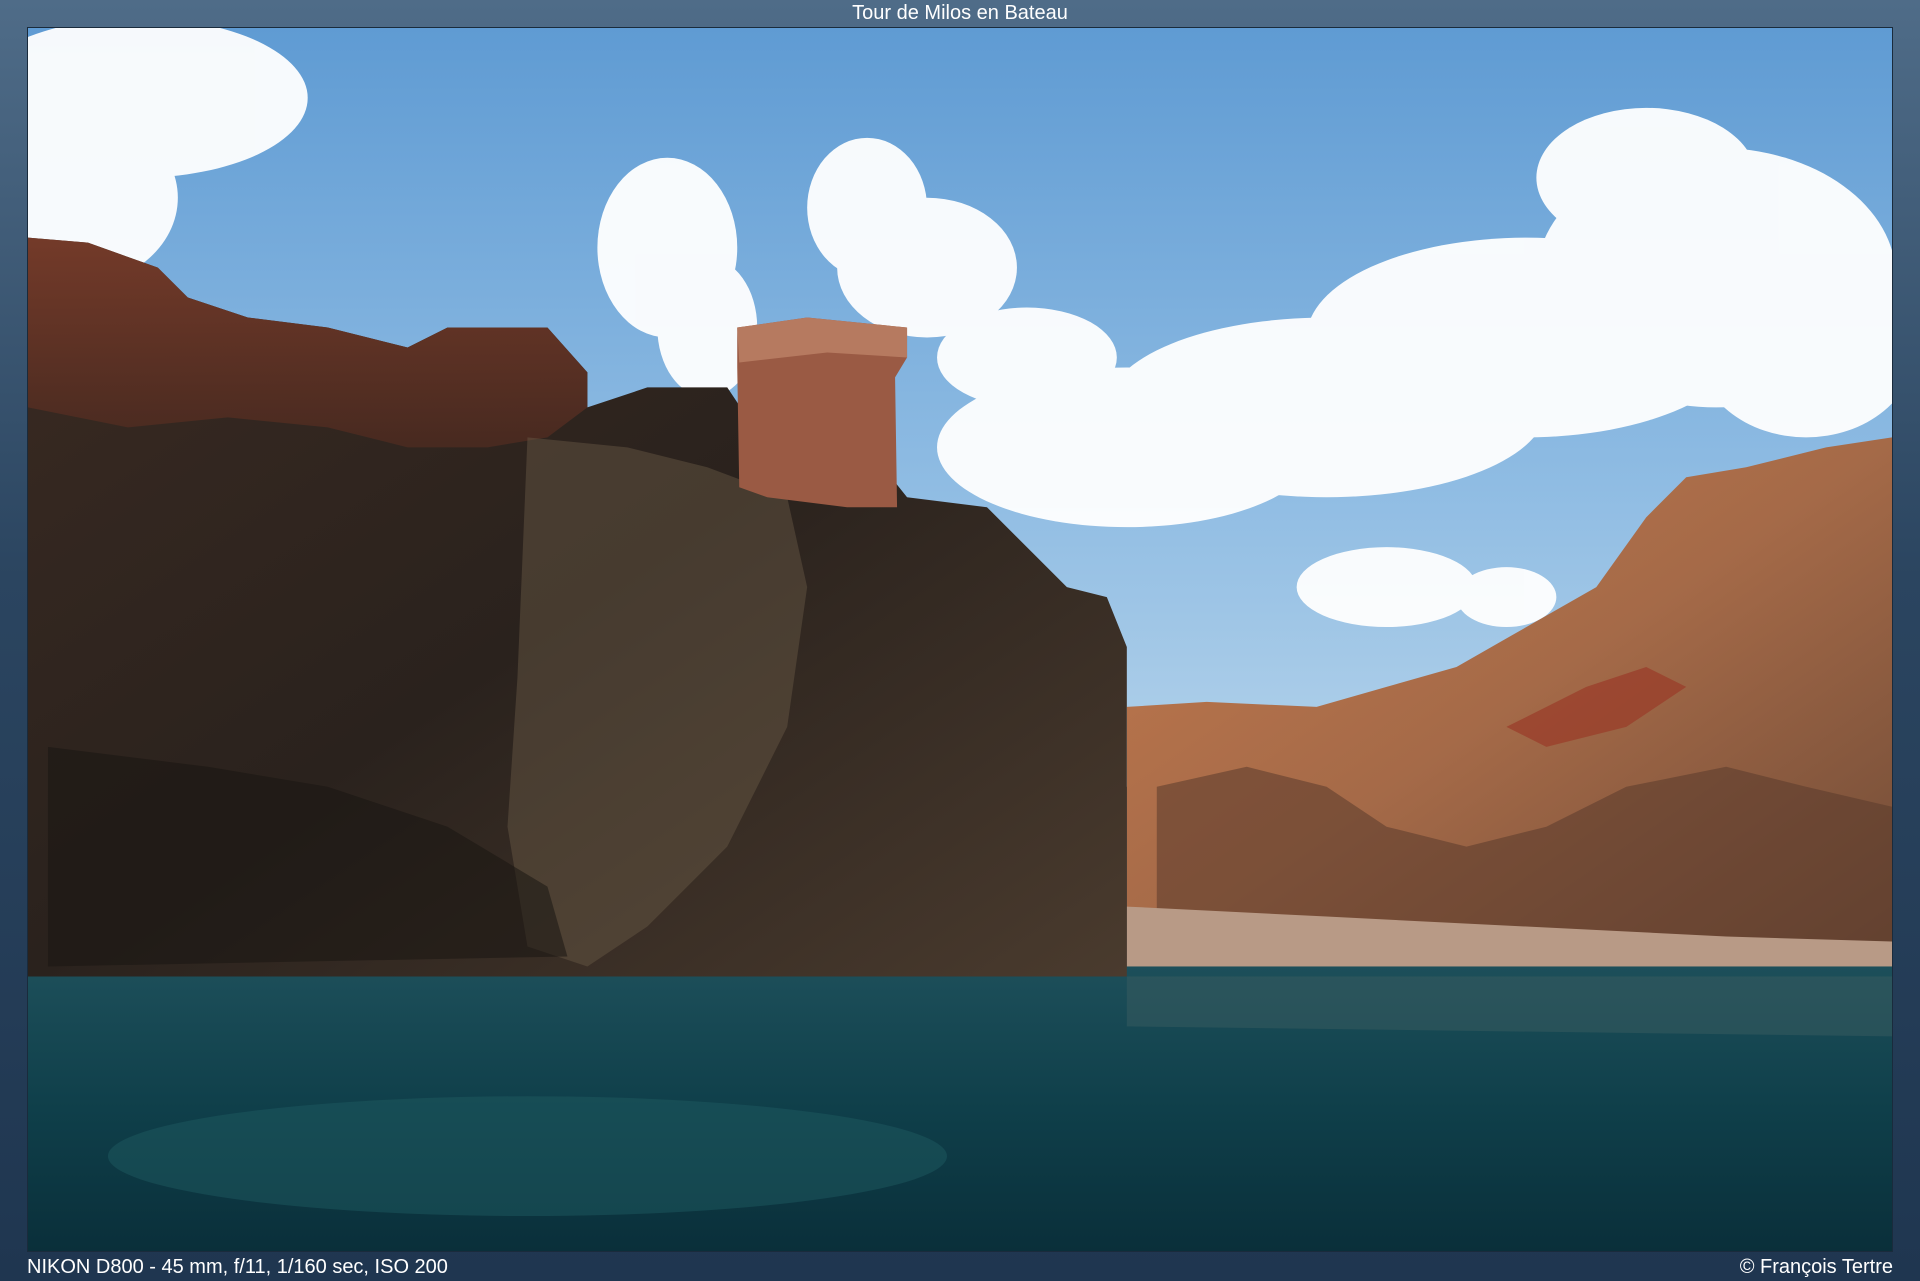 This screenshot has width=1920, height=1281. What do you see at coordinates (527, 1156) in the screenshot?
I see `sea-shallow` at bounding box center [527, 1156].